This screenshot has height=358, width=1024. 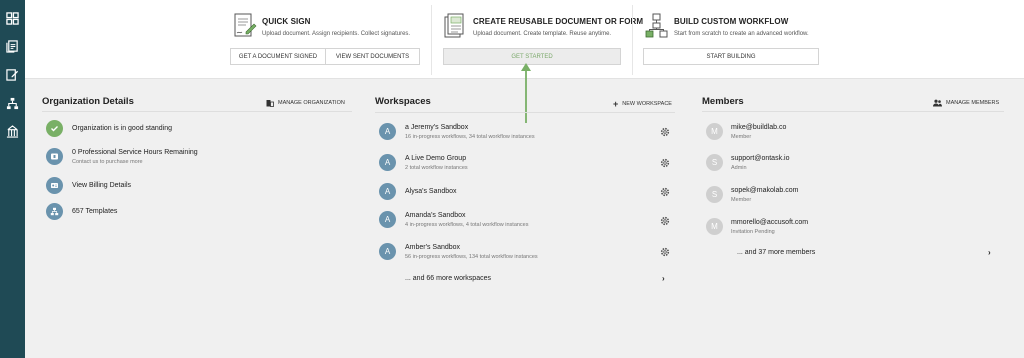 I want to click on workspace-name: a Jeremy's Sandbox, so click(x=436, y=127).